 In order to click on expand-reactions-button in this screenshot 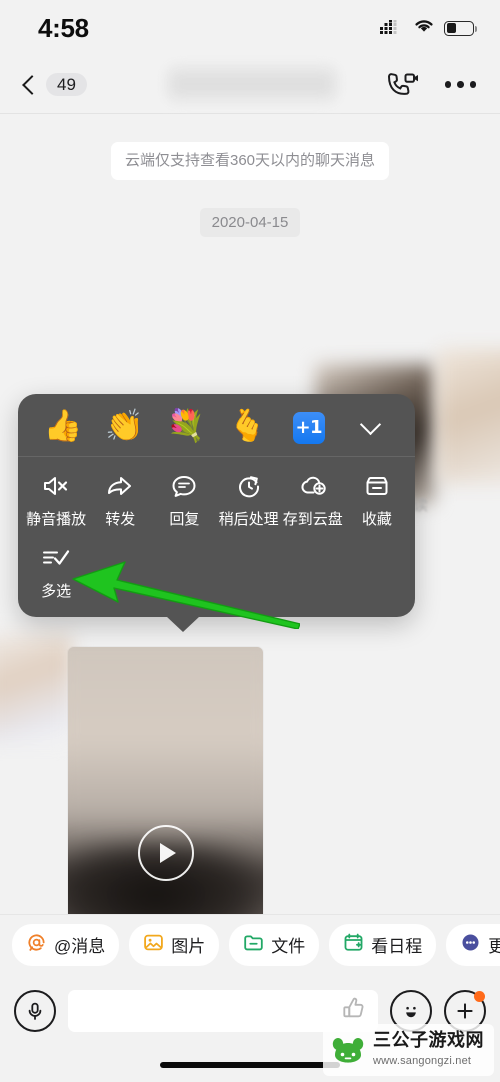, I will do `click(371, 426)`.